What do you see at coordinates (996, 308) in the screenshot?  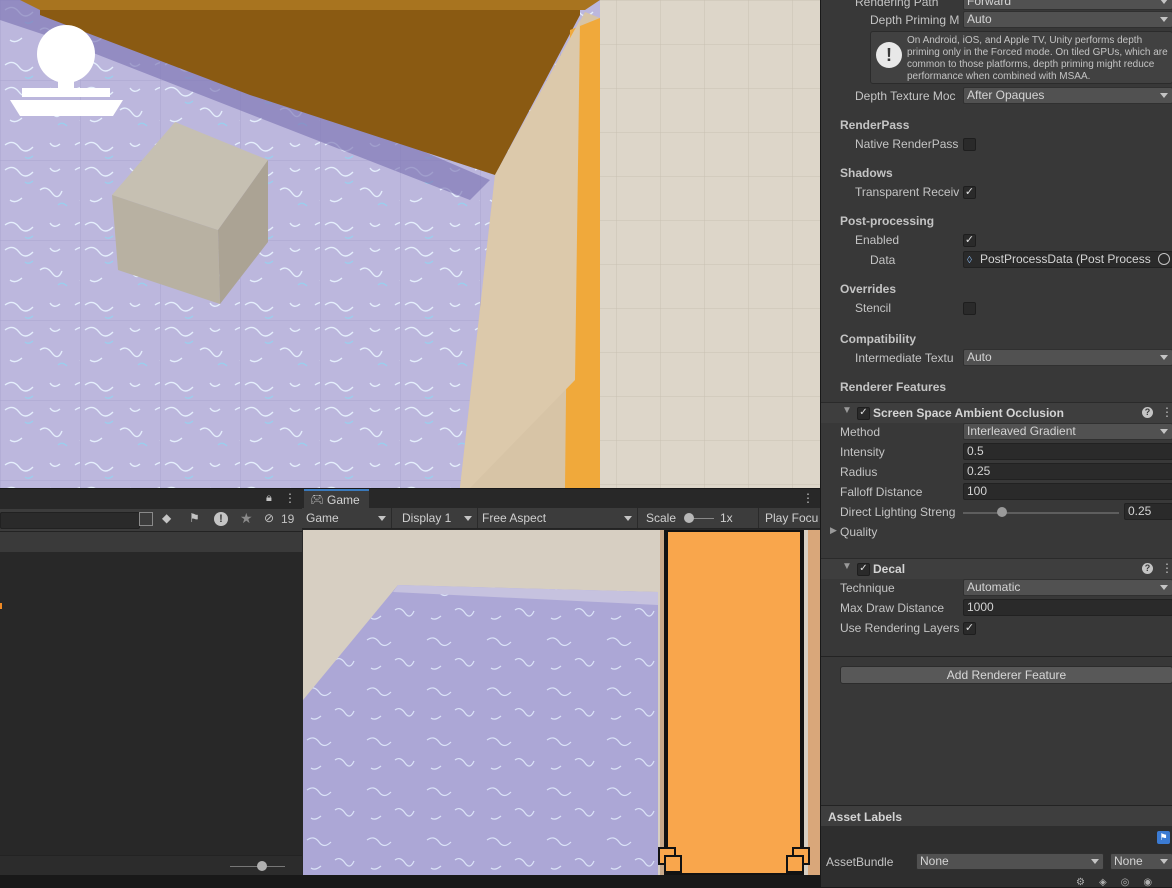 I see `stencil-row: Stencil` at bounding box center [996, 308].